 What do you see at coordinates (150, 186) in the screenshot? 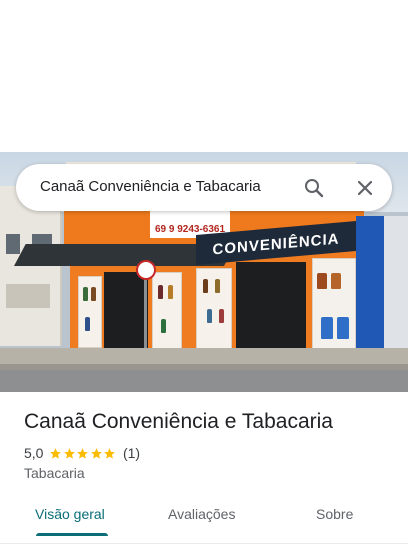
I see `search-query-text: Canaã Conveniência e Tabacaria` at bounding box center [150, 186].